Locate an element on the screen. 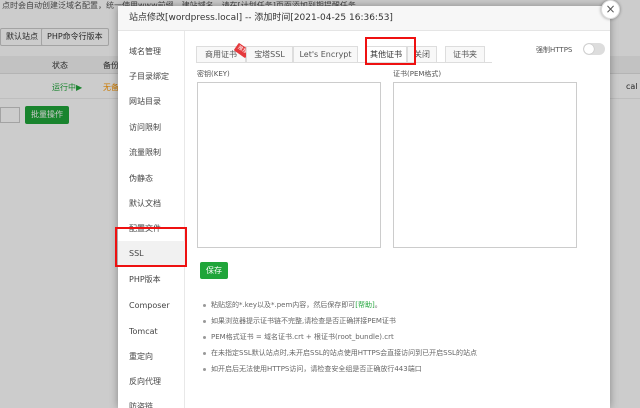  list-item: 如果浏览器提示证书链不完整,请检查是否正确拼接PEM证书 is located at coordinates (398, 321).